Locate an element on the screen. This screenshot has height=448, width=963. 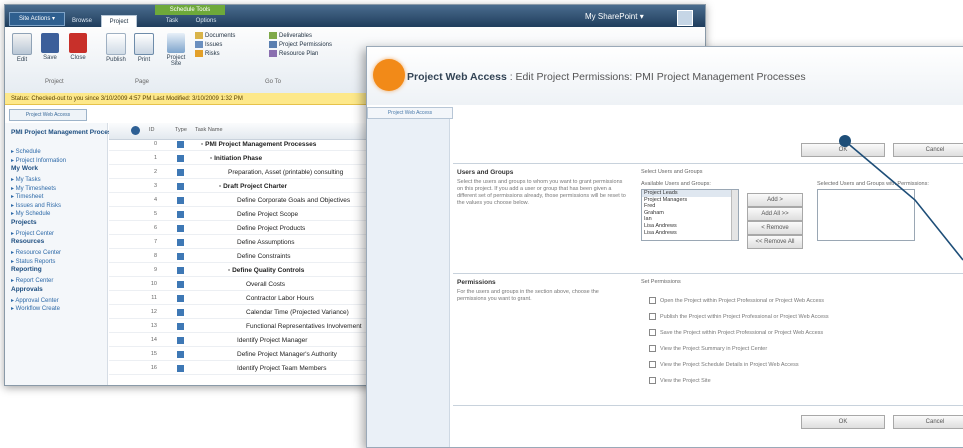
nav-link: ▸ Status Reports is located at coordinates (33, 261).